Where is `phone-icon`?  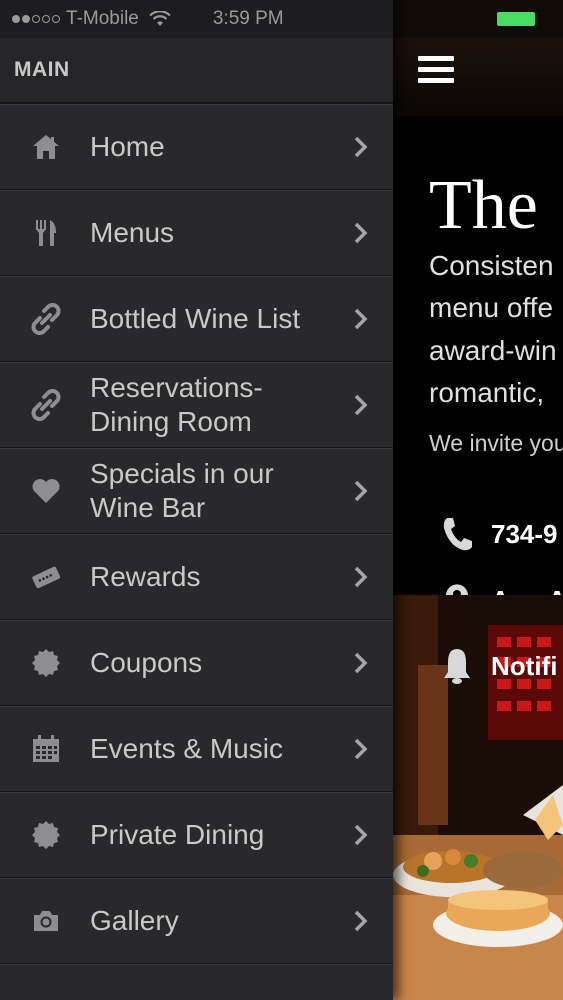 phone-icon is located at coordinates (457, 534).